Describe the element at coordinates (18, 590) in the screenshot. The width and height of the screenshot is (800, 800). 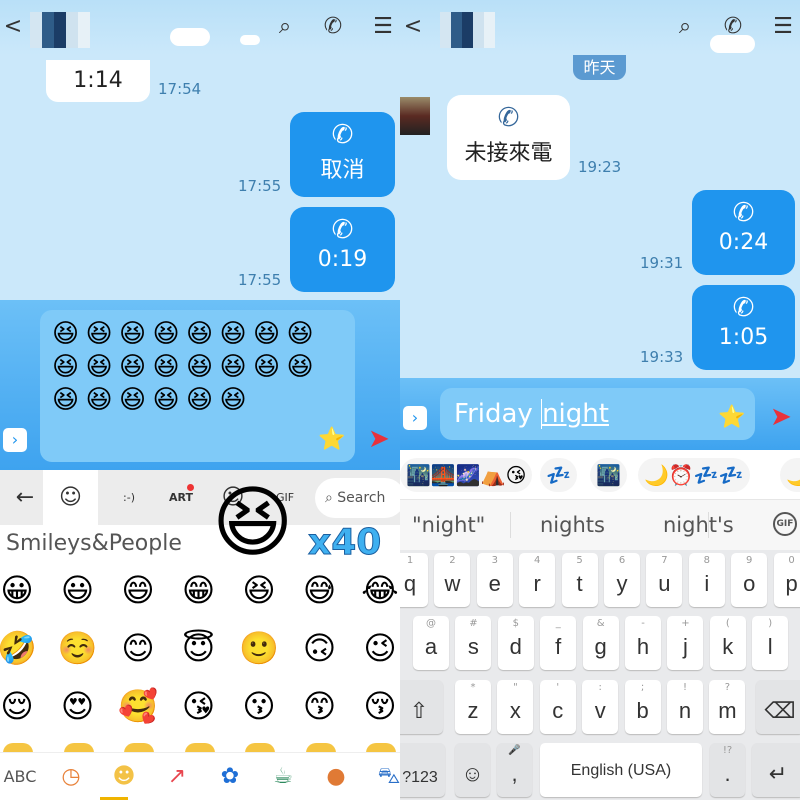
I see `emoji-key: 😀` at that location.